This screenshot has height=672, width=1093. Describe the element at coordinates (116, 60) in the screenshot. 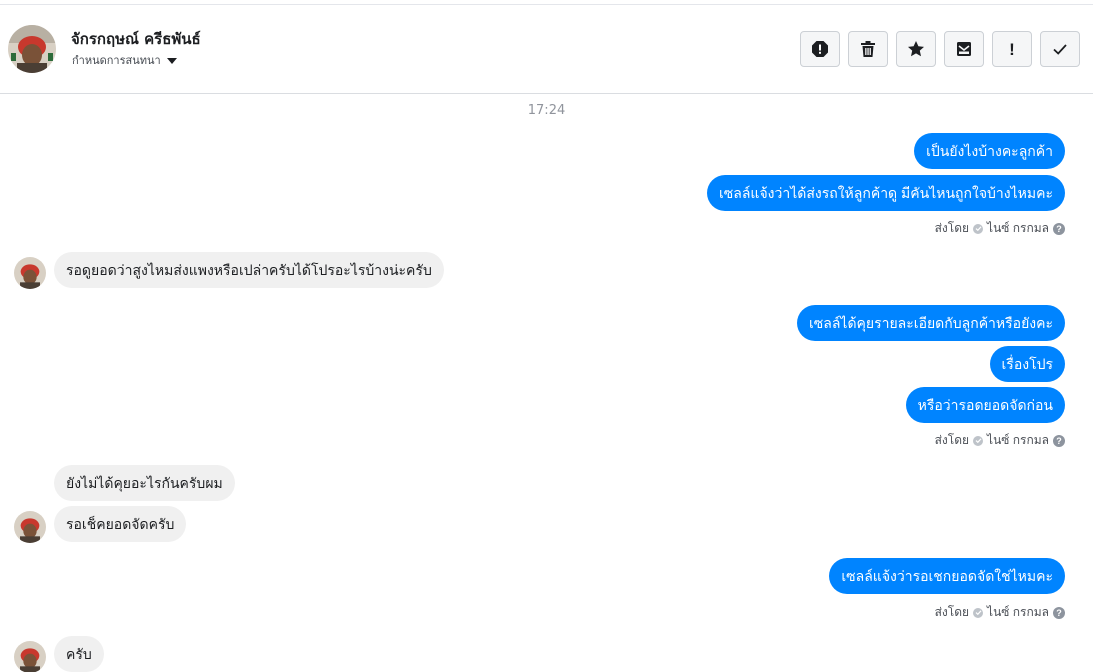

I see `conversation-settings-label: กำหนดการสนทนา` at that location.